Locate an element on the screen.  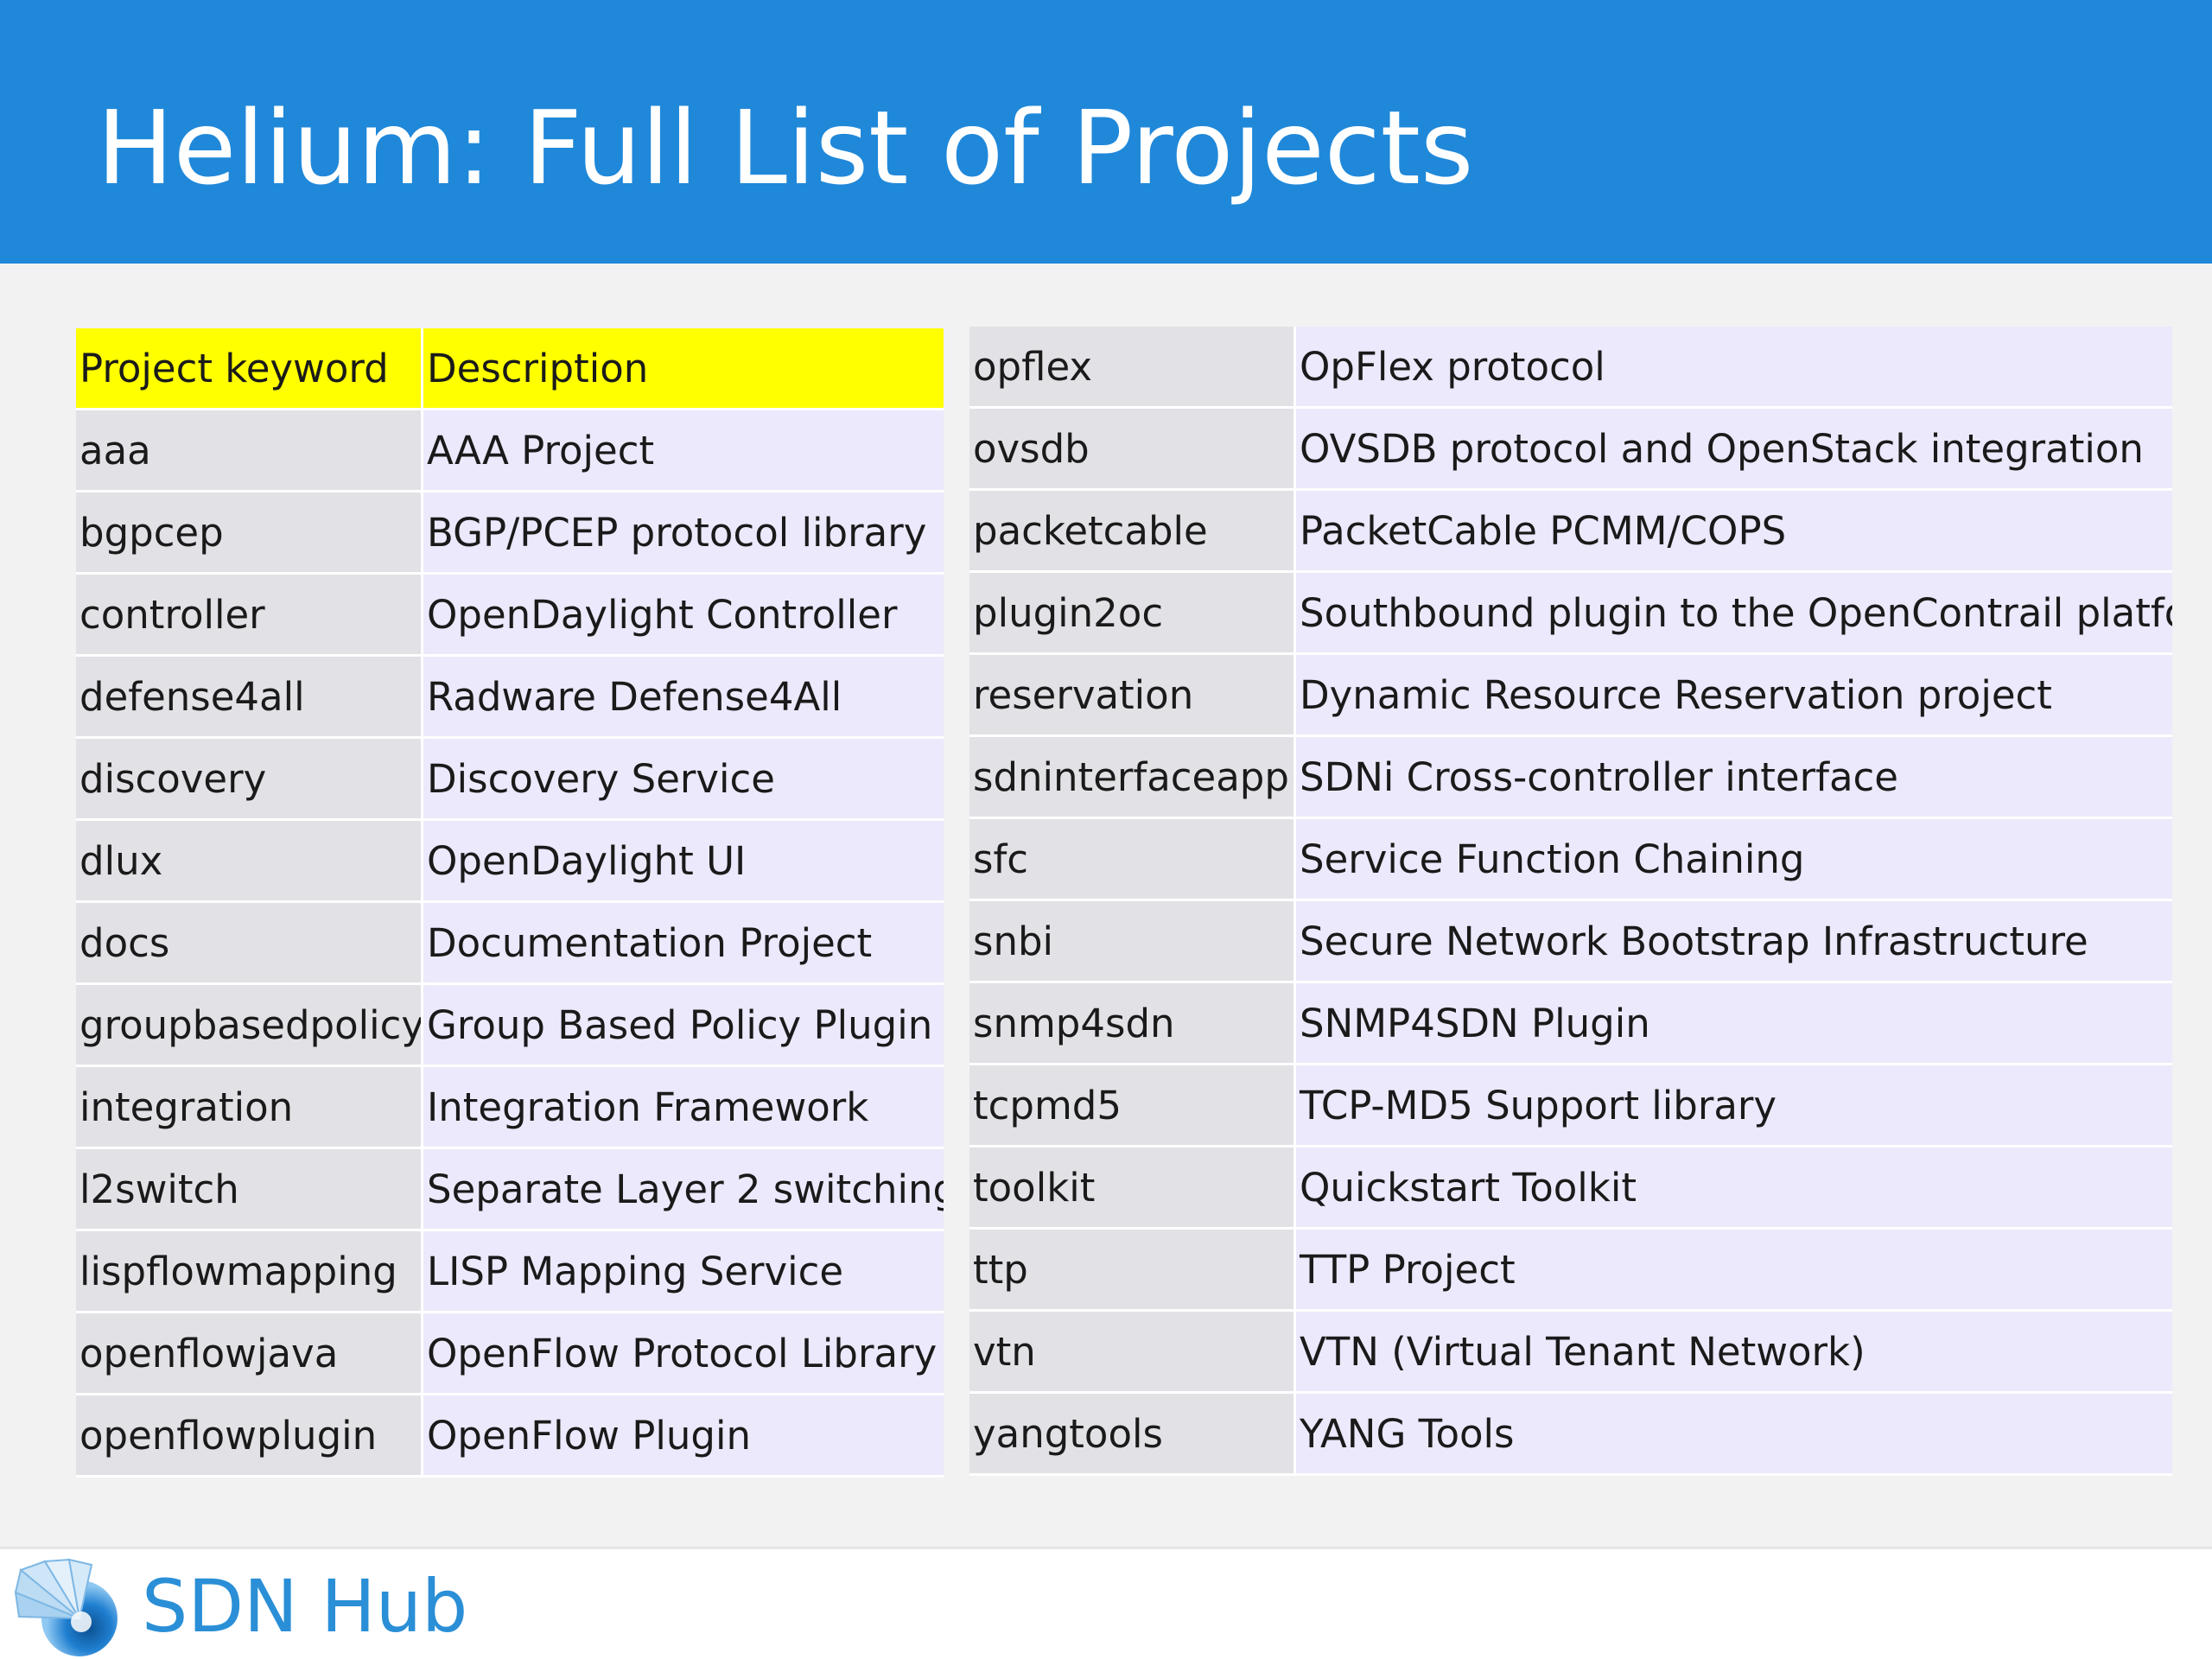
table-row: integration Integration Framework is located at coordinates (510, 1108).